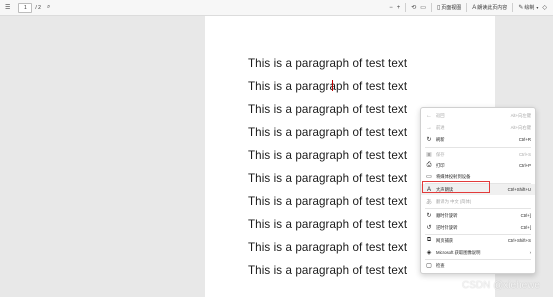 This screenshot has height=297, width=553. What do you see at coordinates (413, 7) in the screenshot?
I see `rotate-icon: ⟲` at bounding box center [413, 7].